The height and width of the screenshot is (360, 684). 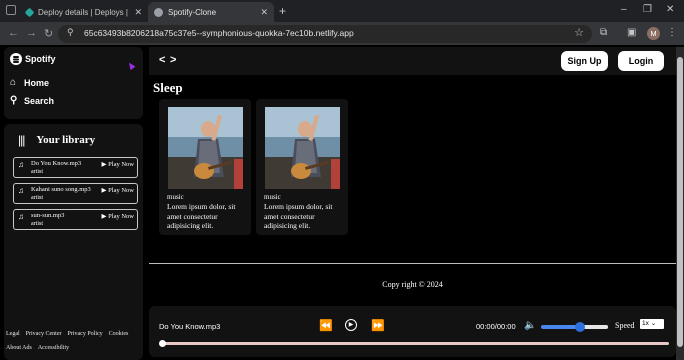 I want to click on library-title: Your library, so click(x=66, y=140).